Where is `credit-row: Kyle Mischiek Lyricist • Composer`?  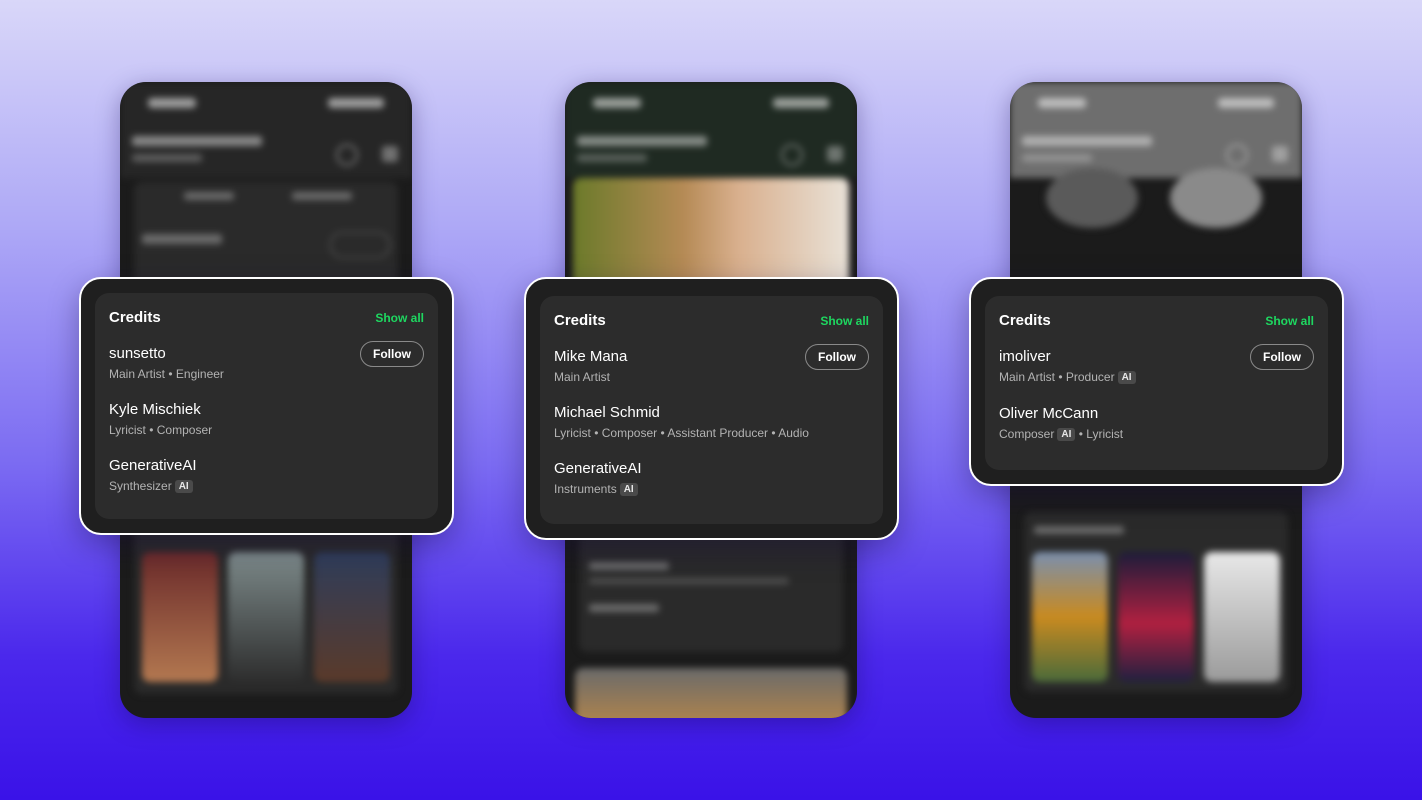
credit-row: Kyle Mischiek Lyricist • Composer is located at coordinates (266, 423).